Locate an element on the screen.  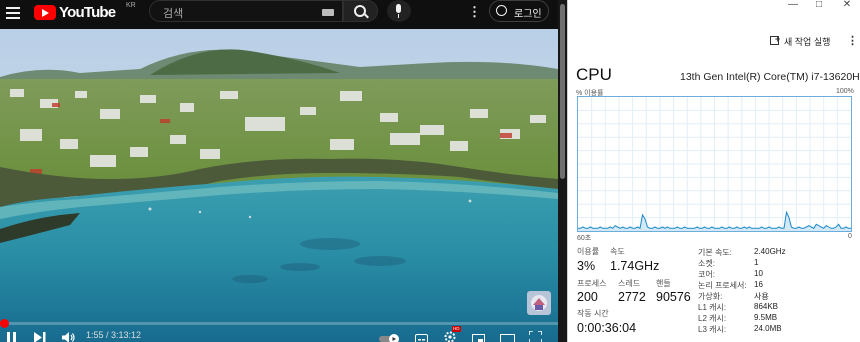
spec-key: 가상화: is located at coordinates (710, 296).